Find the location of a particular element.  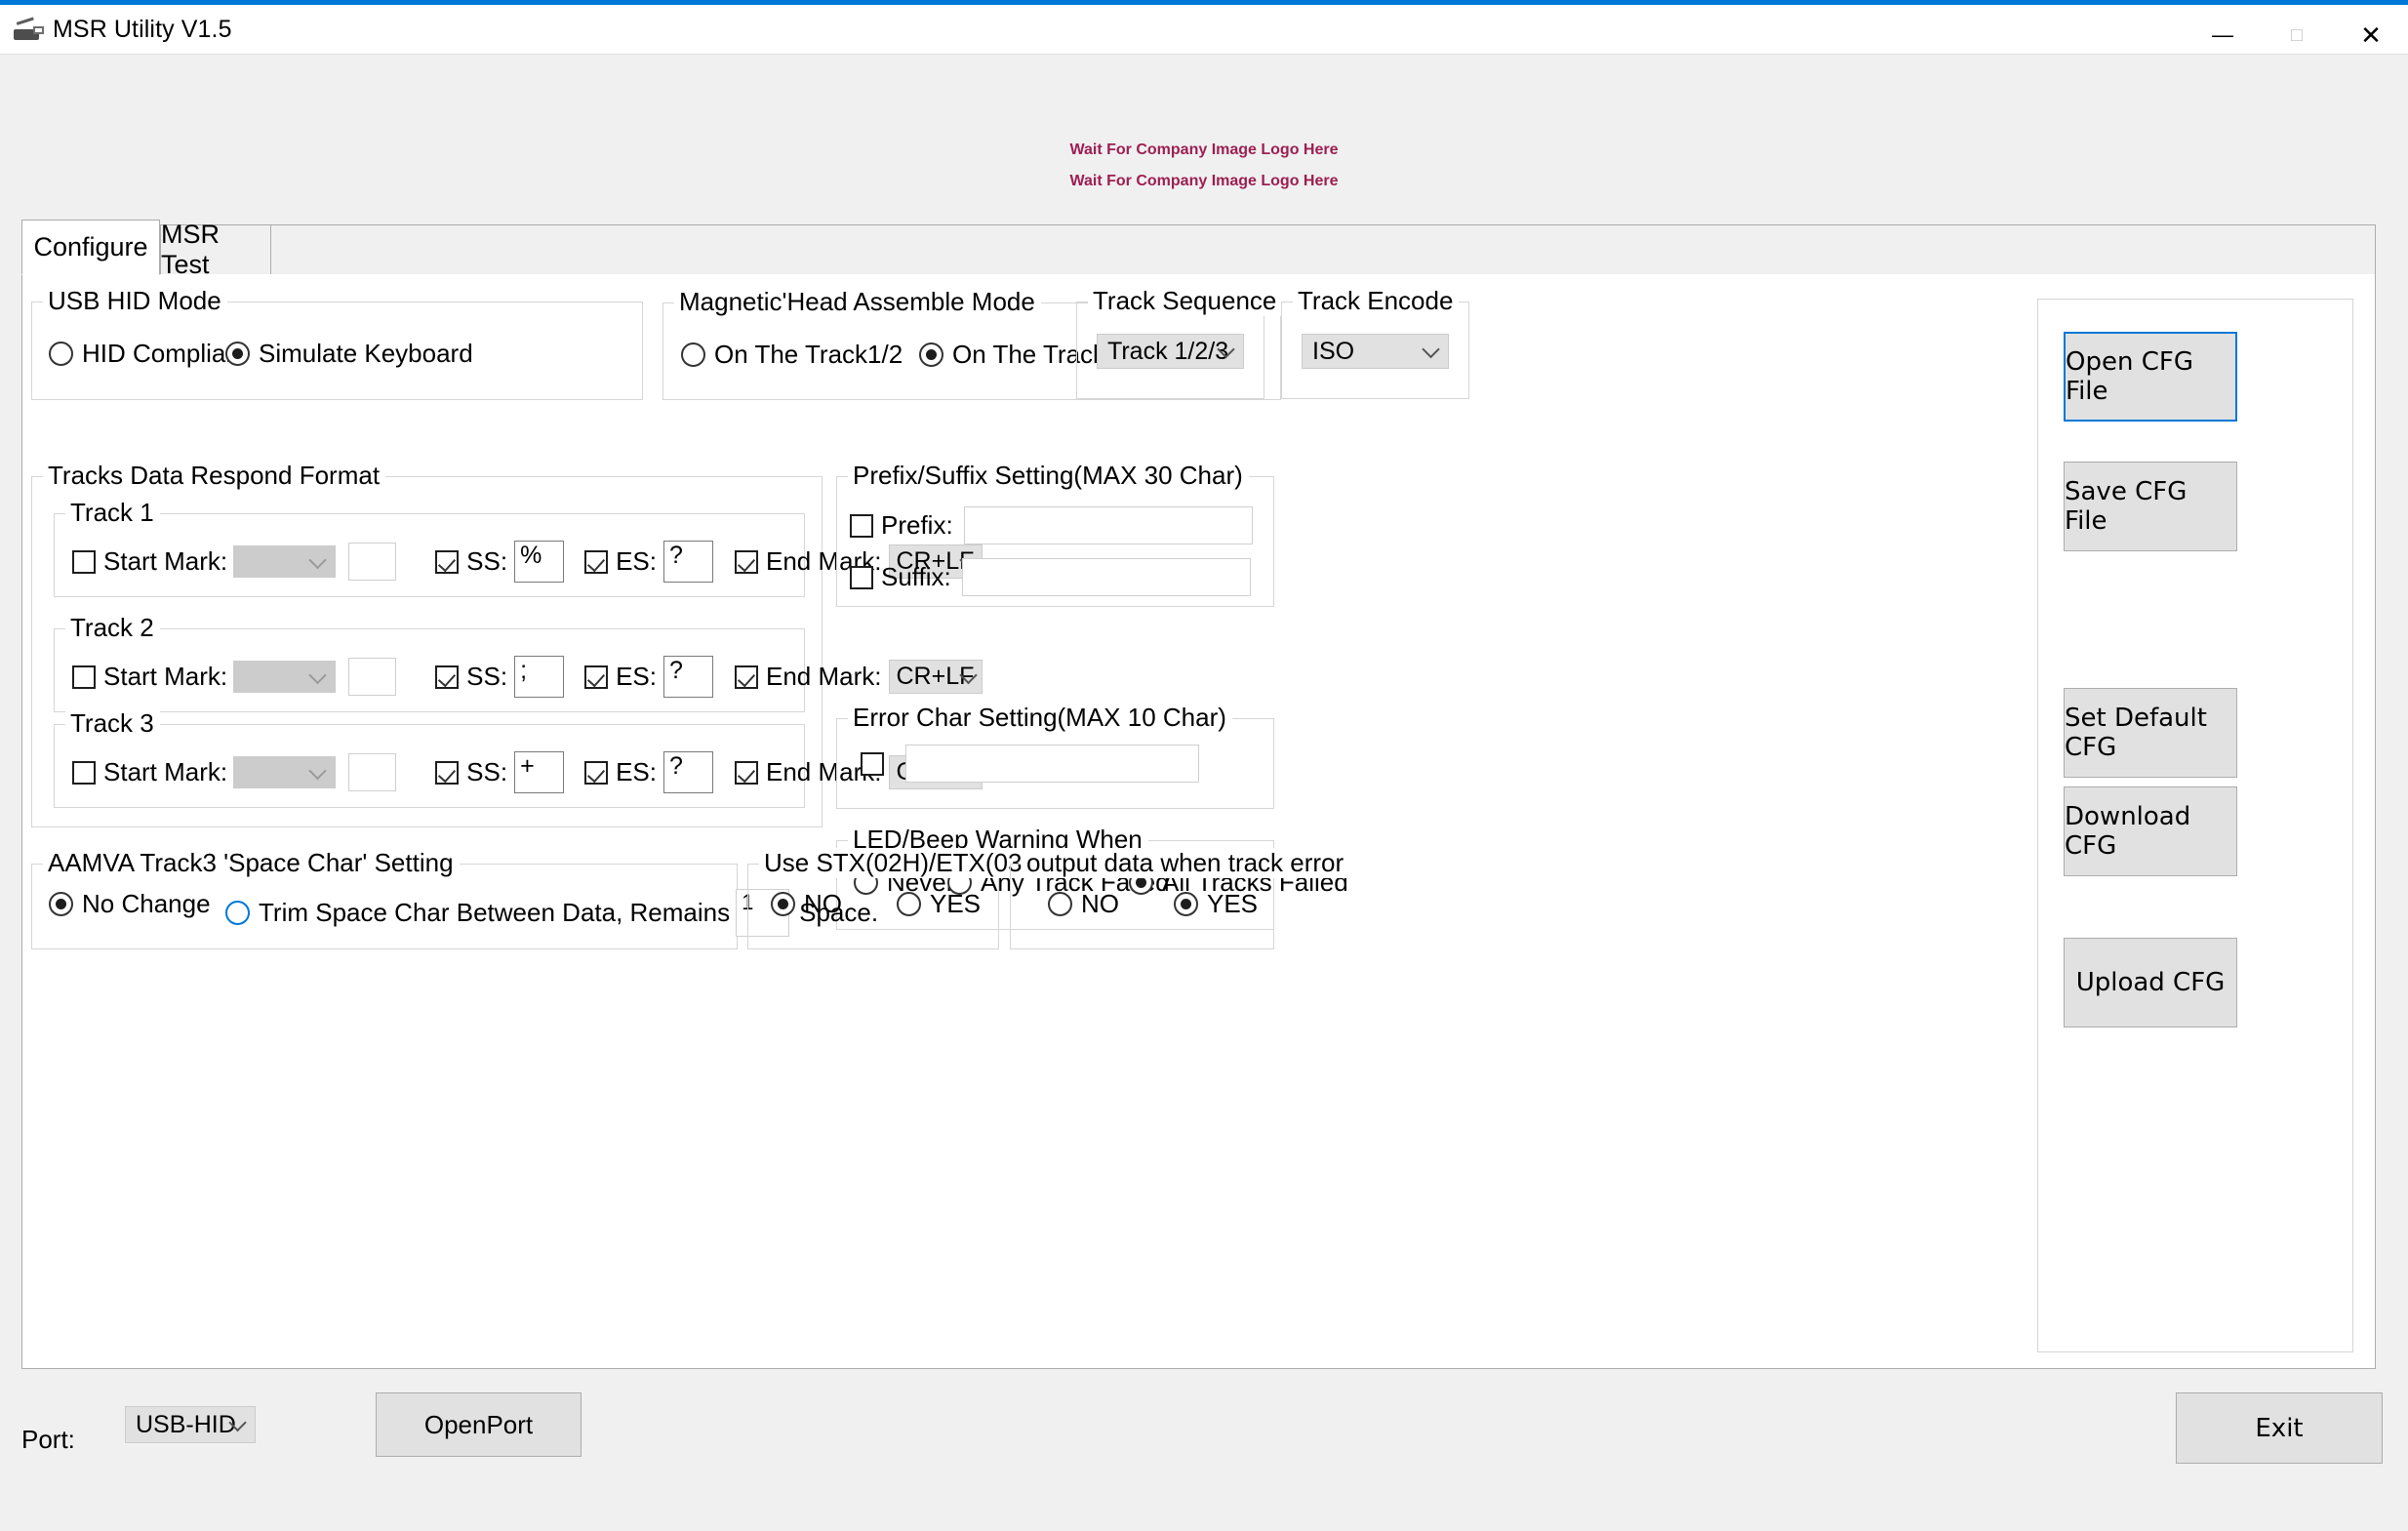

radio-error-output-no: NO is located at coordinates (1083, 904).